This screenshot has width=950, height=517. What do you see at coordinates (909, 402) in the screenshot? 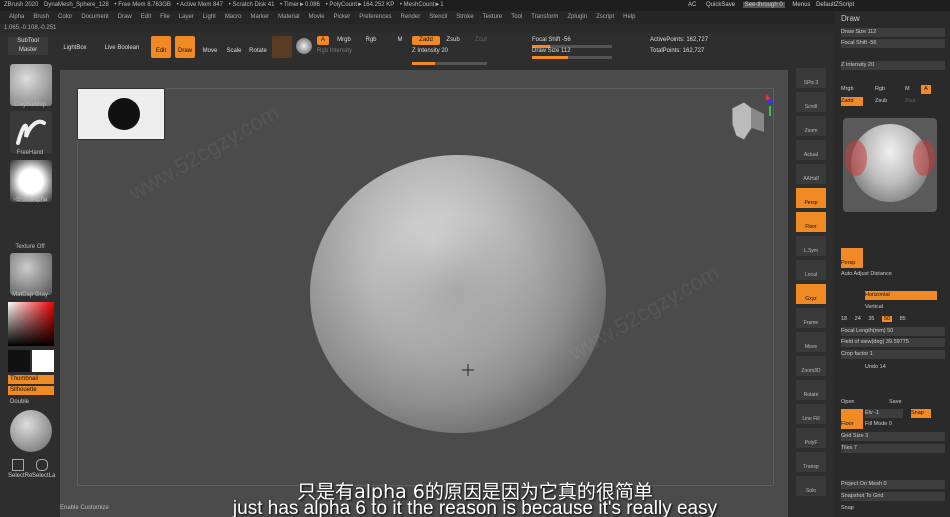
I see `save-button: Save` at bounding box center [909, 402].